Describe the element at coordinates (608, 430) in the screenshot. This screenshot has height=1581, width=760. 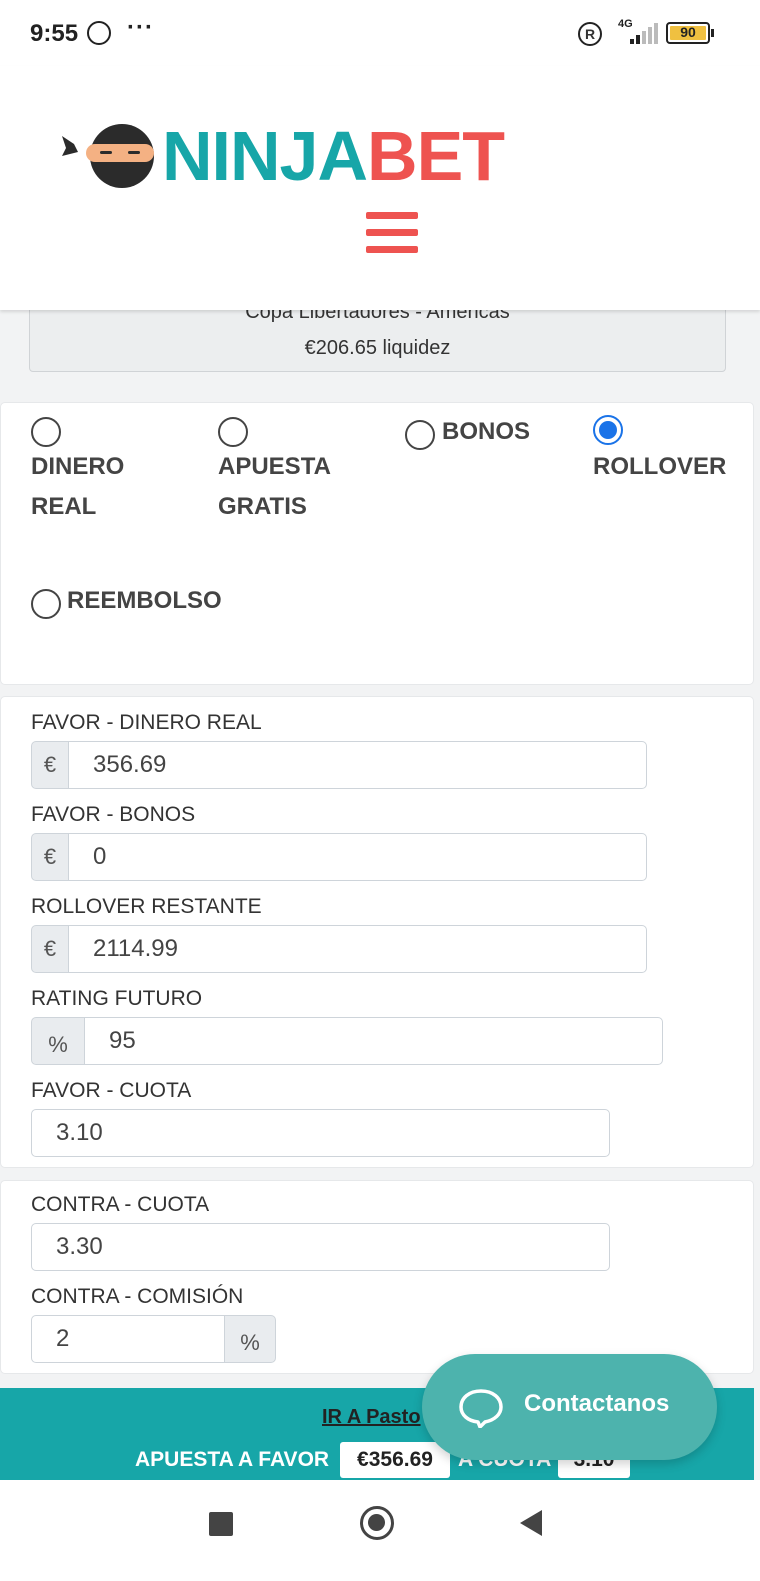
I see `radio-rollover` at that location.